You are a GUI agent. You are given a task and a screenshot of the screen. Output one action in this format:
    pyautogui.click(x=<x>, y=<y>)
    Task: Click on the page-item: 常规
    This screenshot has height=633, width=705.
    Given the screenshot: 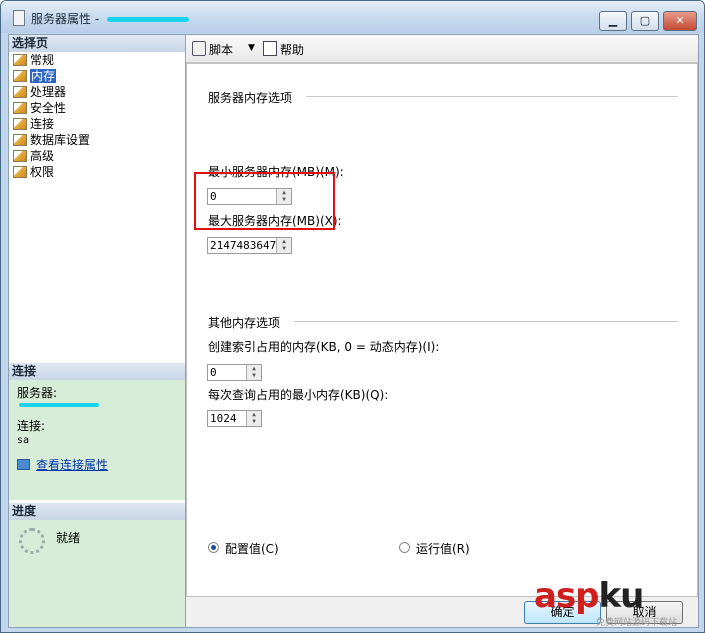 What is the action you would take?
    pyautogui.click(x=97, y=60)
    